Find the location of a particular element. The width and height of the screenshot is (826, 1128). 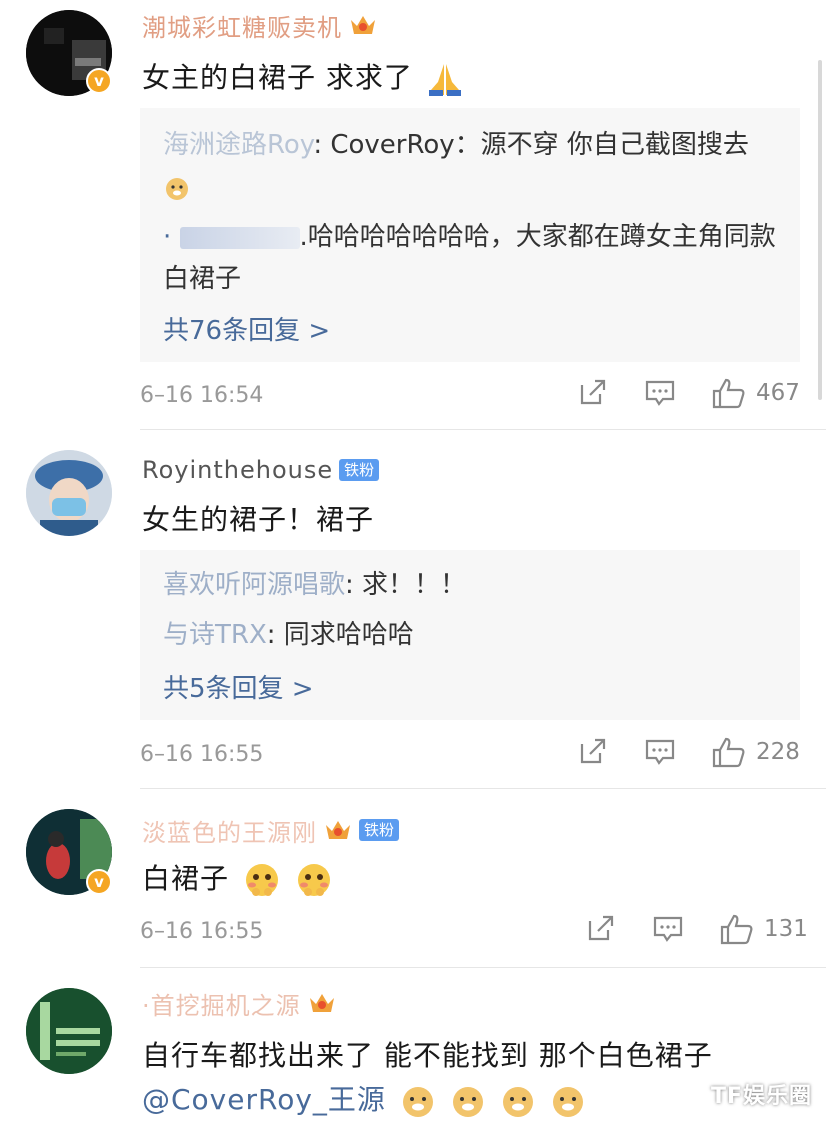

comment-text: 女主的白裙子 求求了 is located at coordinates (302, 76).